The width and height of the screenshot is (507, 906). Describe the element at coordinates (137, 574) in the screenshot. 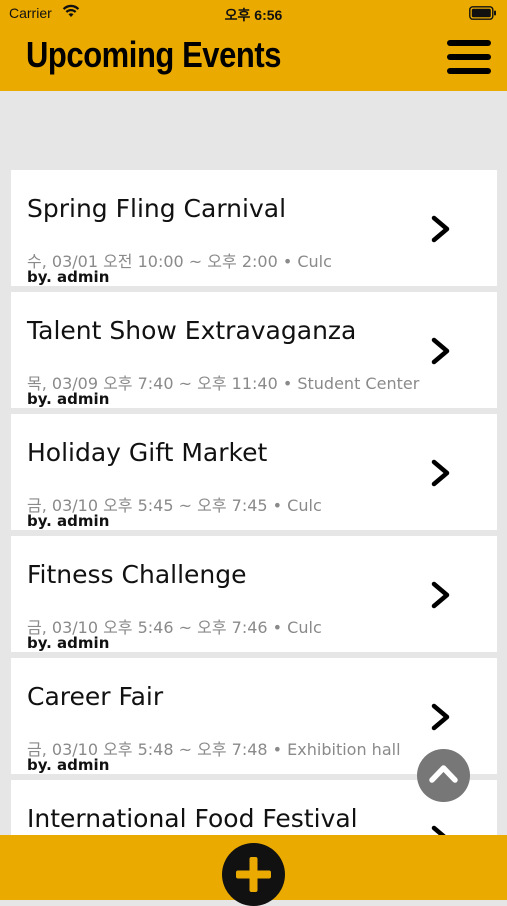

I see `event-title: Fitness Challenge` at that location.